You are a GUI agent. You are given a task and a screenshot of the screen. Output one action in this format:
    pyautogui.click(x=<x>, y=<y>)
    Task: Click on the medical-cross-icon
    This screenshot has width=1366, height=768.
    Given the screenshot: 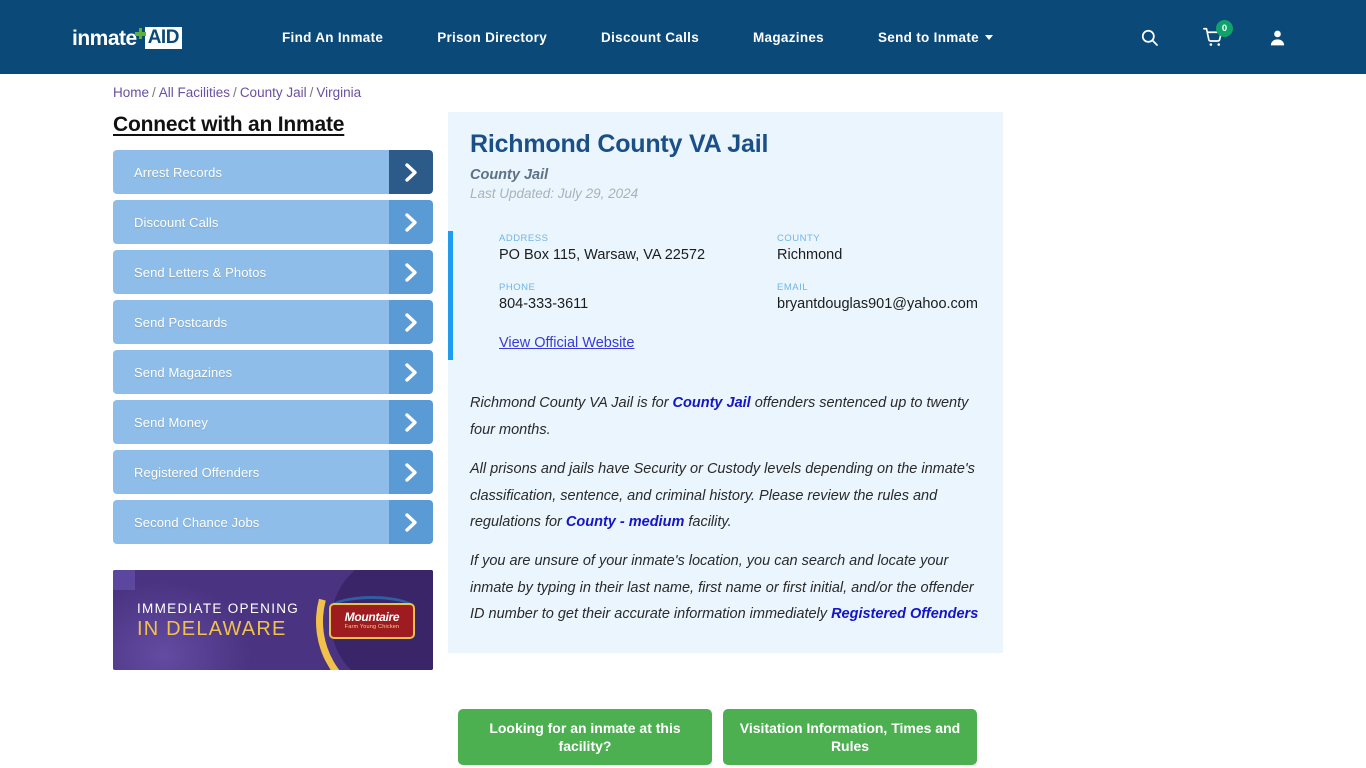 What is the action you would take?
    pyautogui.click(x=140, y=33)
    